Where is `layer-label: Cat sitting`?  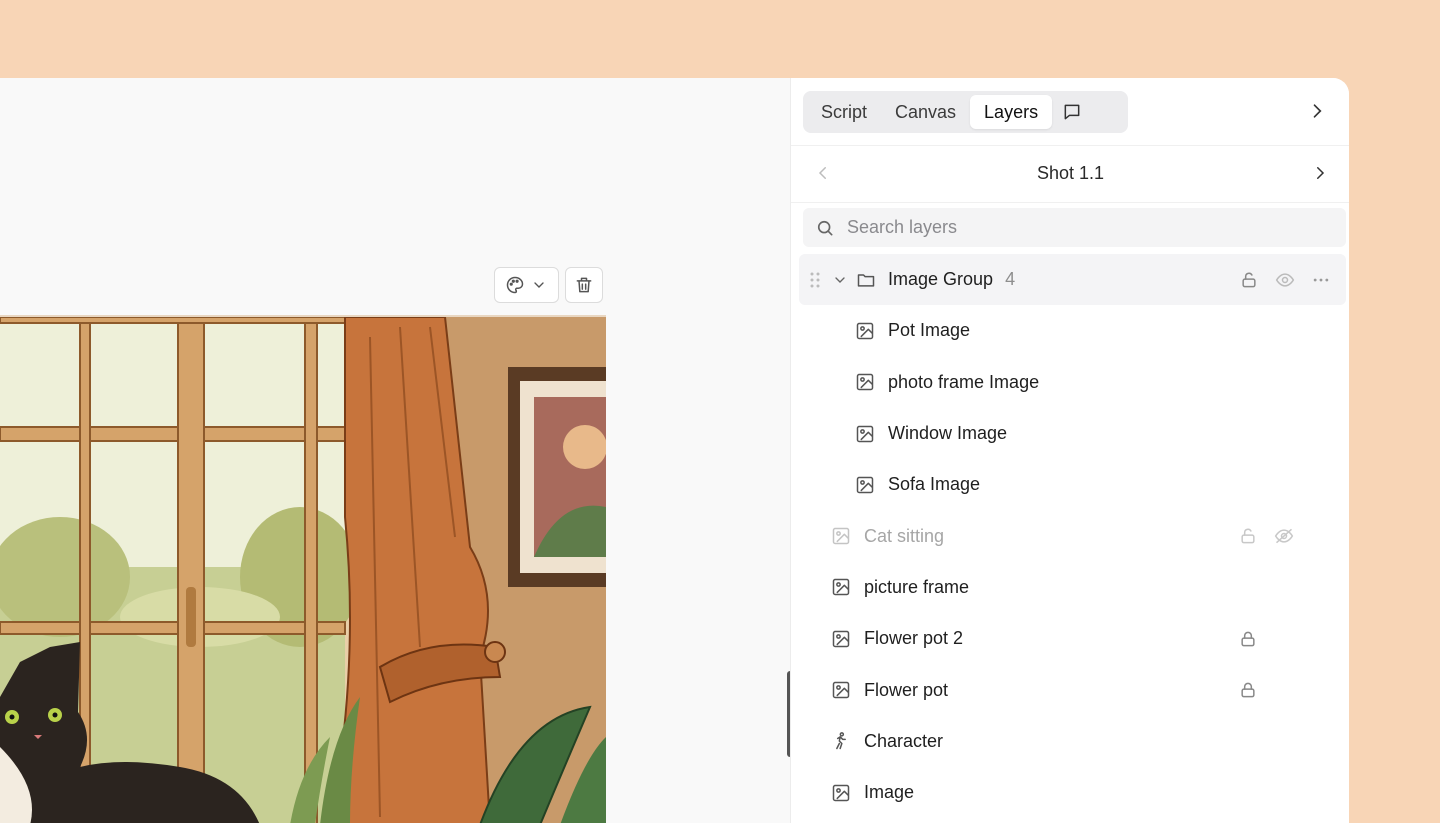 layer-label: Cat sitting is located at coordinates (904, 535).